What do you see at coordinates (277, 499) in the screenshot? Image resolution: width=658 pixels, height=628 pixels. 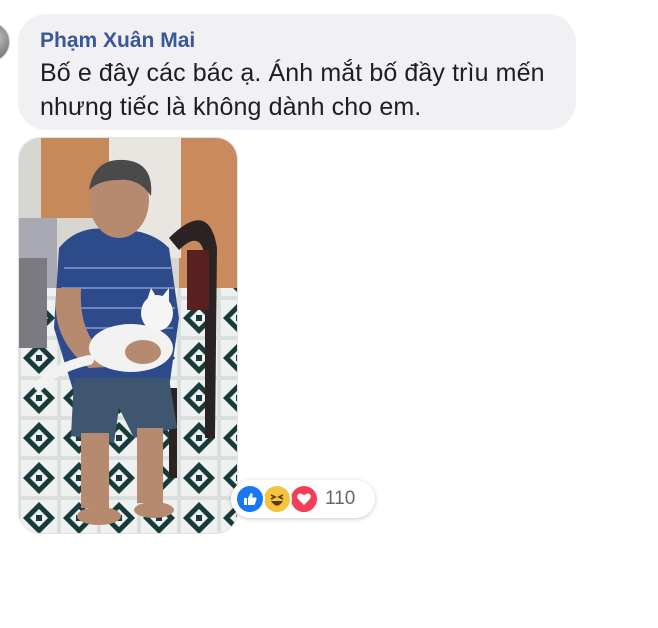 I see `haha-icon` at bounding box center [277, 499].